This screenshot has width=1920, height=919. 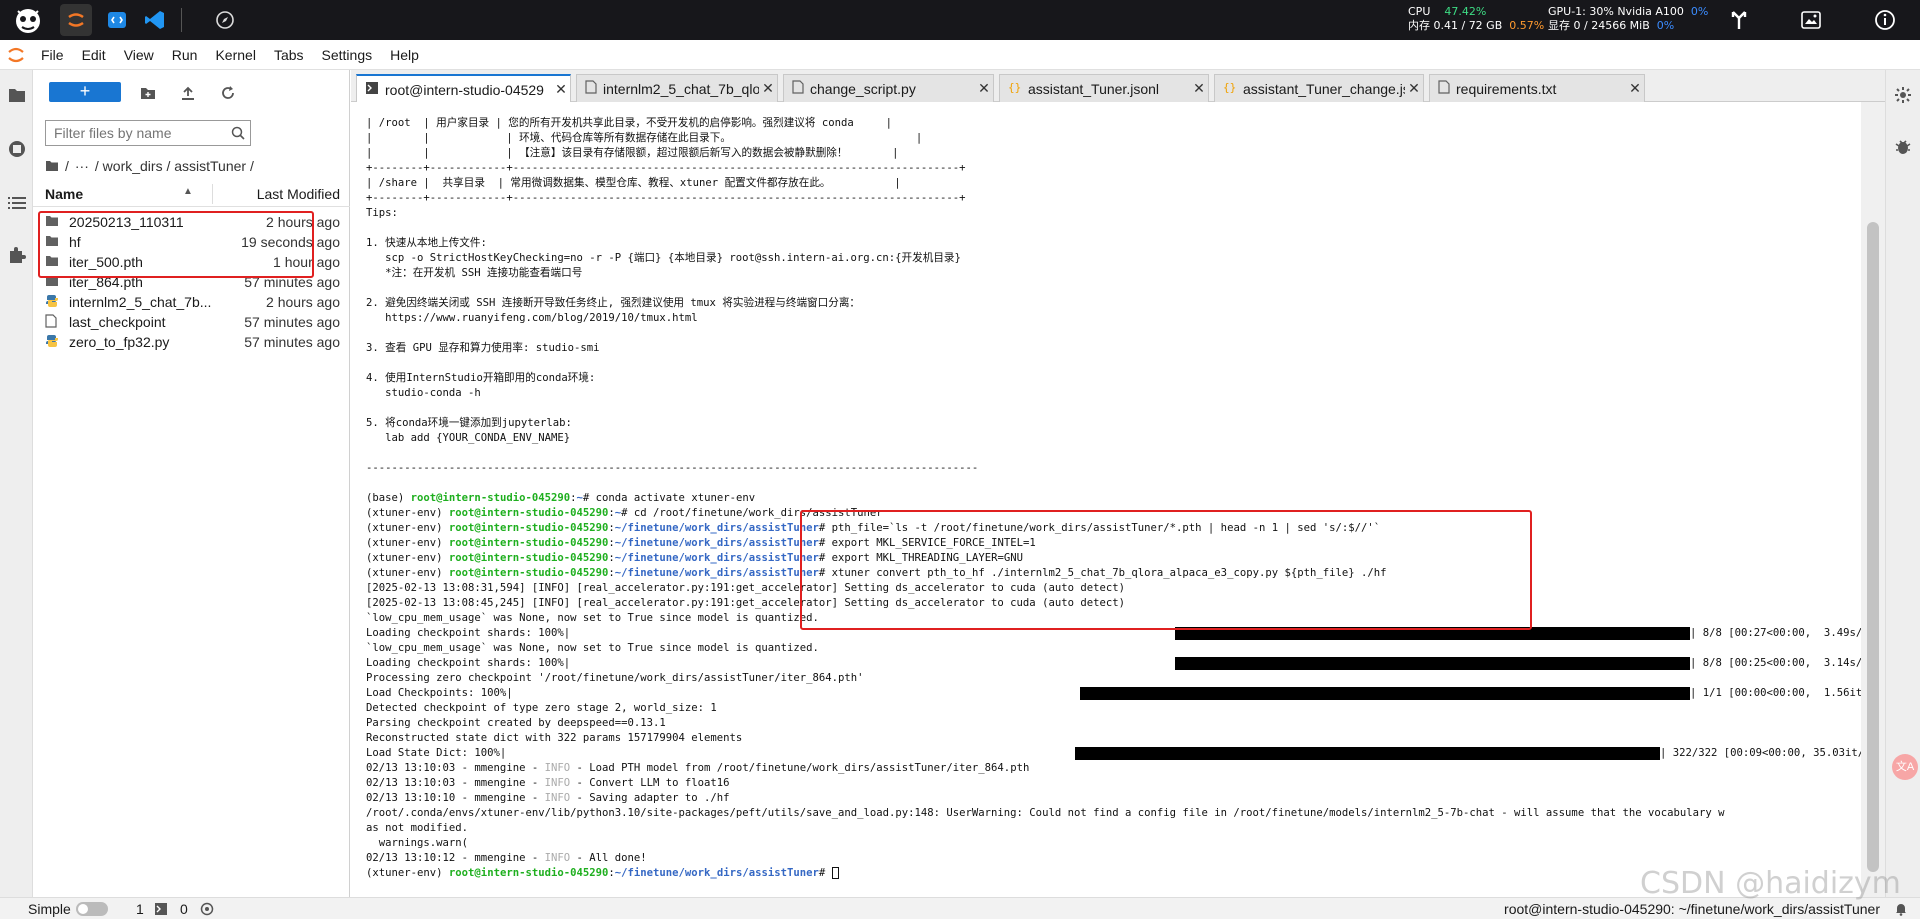 I want to click on output-line: Loading checkpoint shards: 100%|, so click(x=468, y=663).